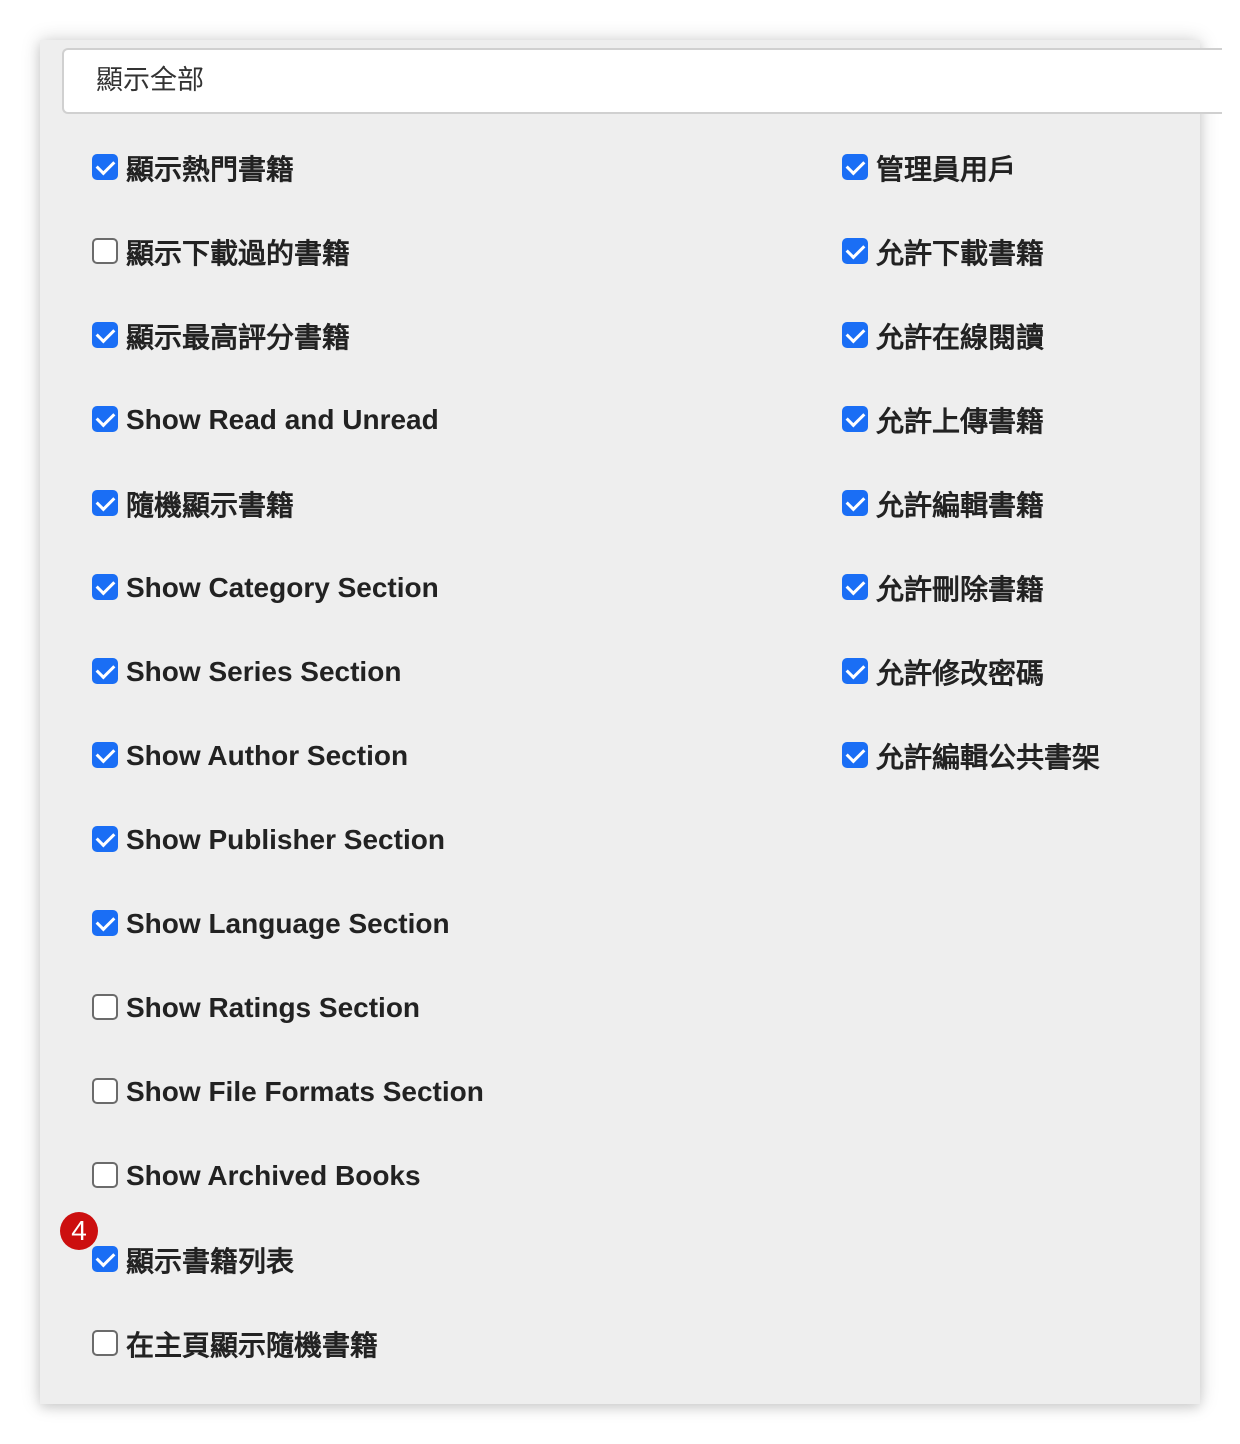  What do you see at coordinates (642, 81) in the screenshot?
I see `default-view-select: 顯示全部` at bounding box center [642, 81].